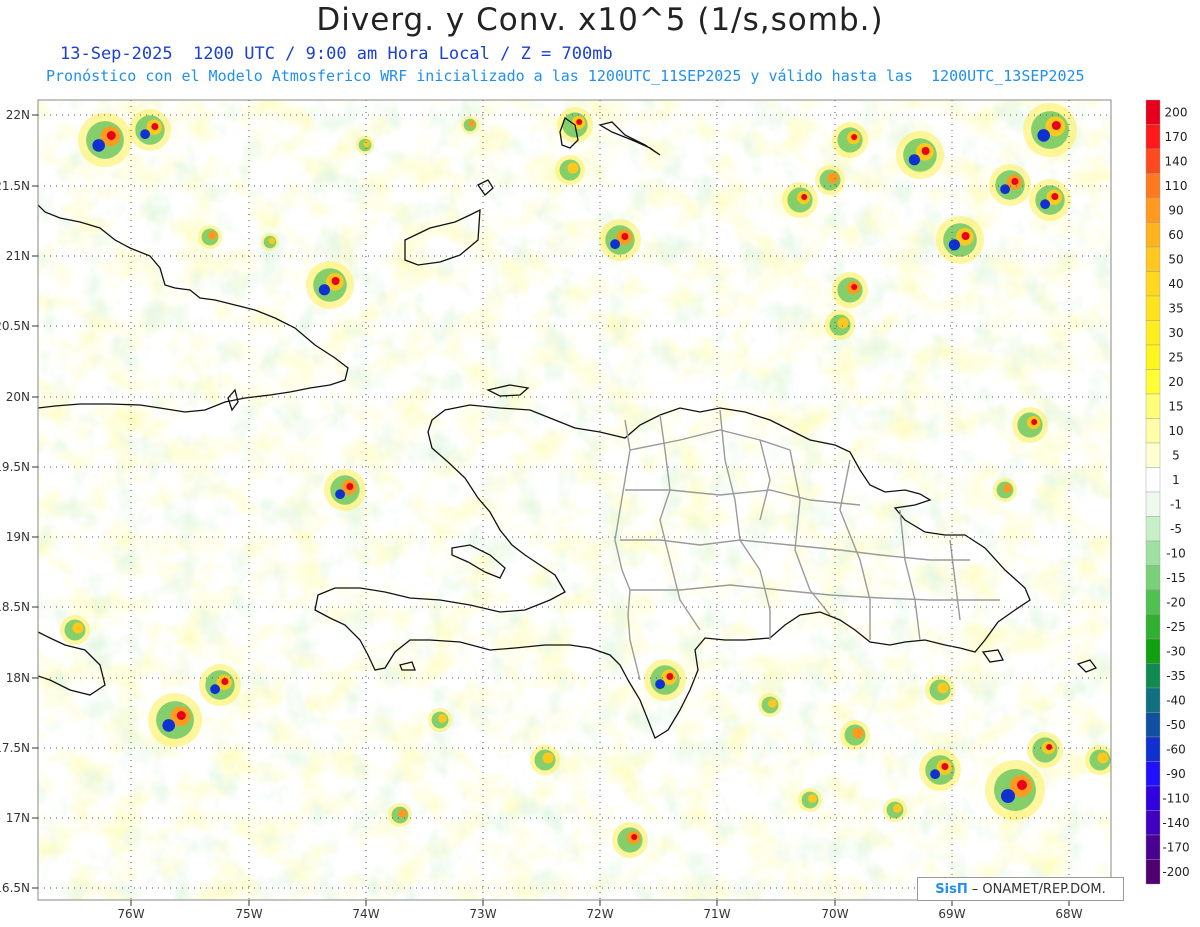 This screenshot has height=927, width=1200. Describe the element at coordinates (18, 678) in the screenshot. I see `lat-label: 18N` at that location.